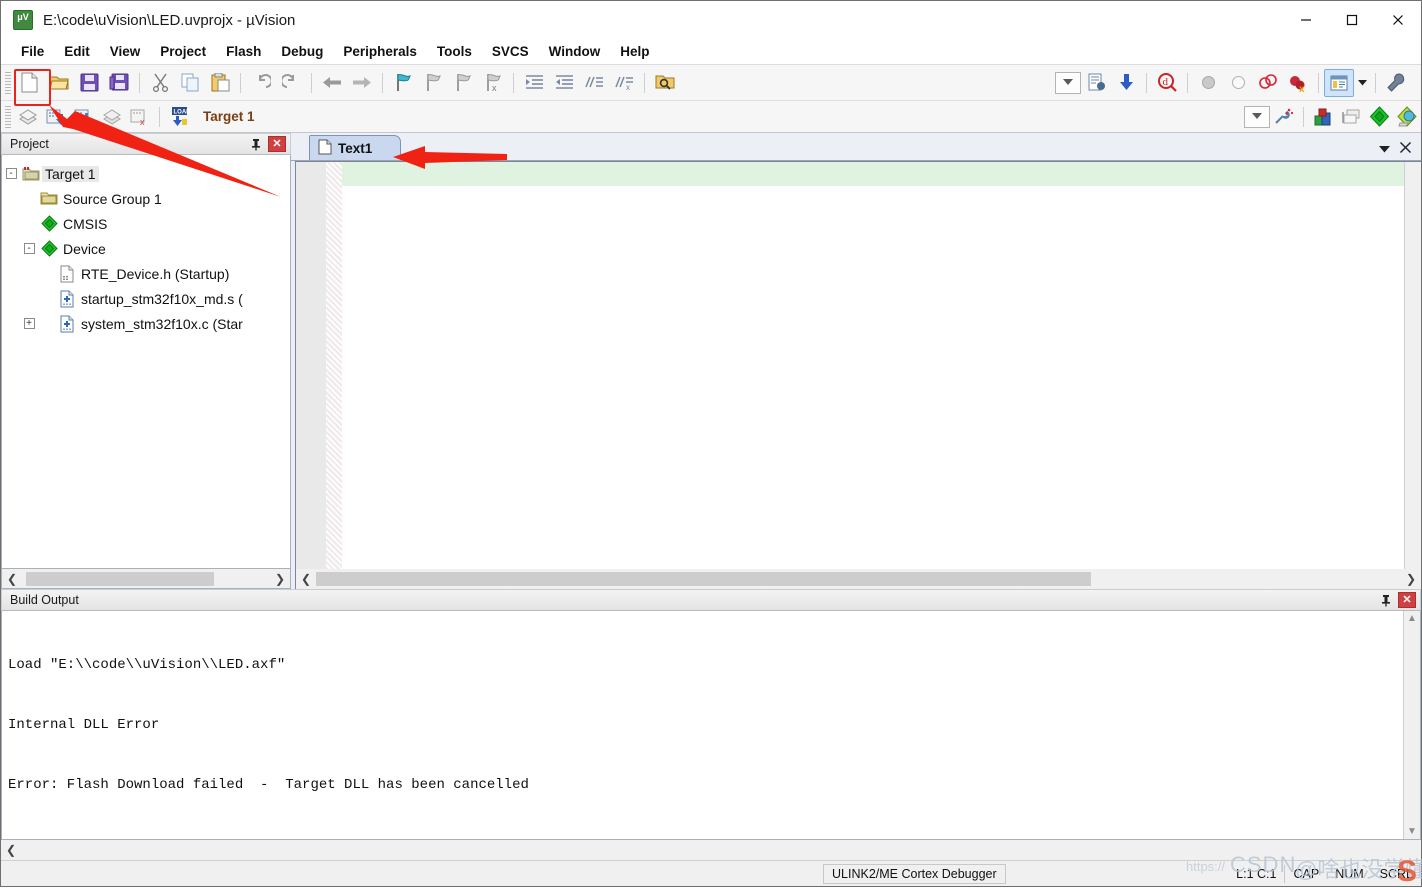 Image resolution: width=1422 pixels, height=888 pixels. What do you see at coordinates (1096, 83) in the screenshot?
I see `configure-target-icon` at bounding box center [1096, 83].